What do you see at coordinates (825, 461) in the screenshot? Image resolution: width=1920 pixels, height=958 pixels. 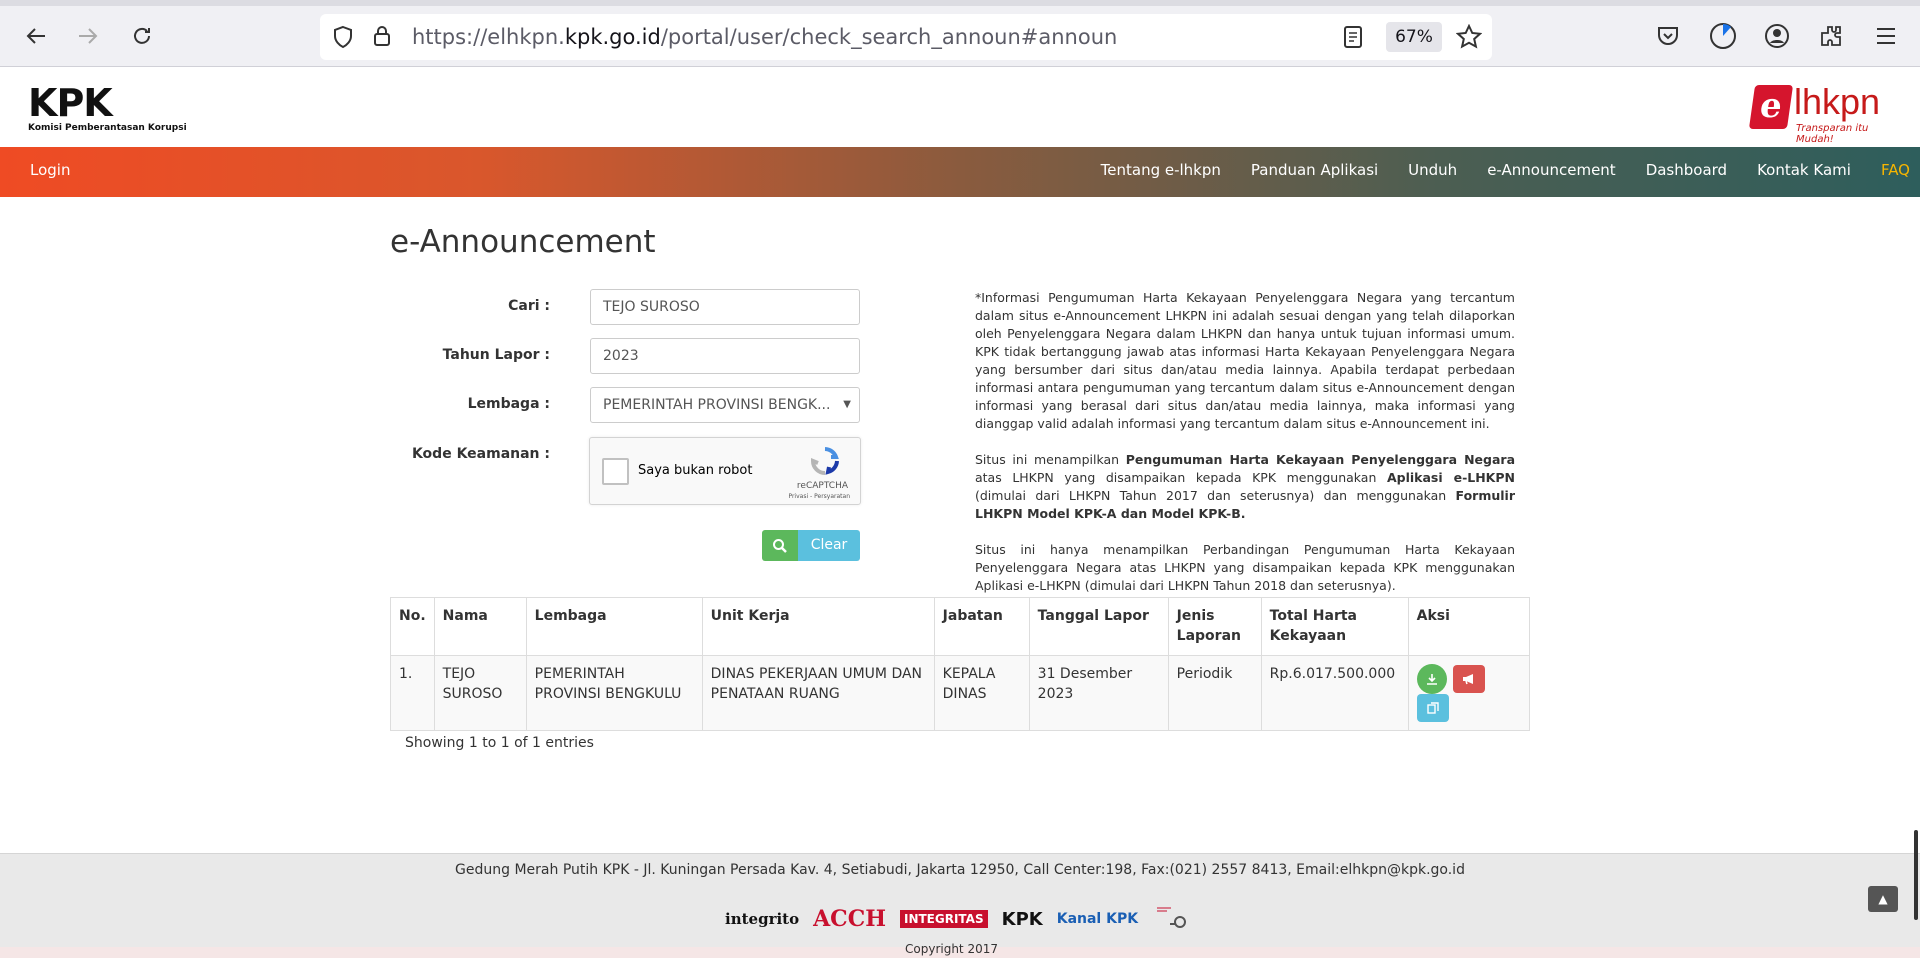 I see `recaptcha-logo-icon` at bounding box center [825, 461].